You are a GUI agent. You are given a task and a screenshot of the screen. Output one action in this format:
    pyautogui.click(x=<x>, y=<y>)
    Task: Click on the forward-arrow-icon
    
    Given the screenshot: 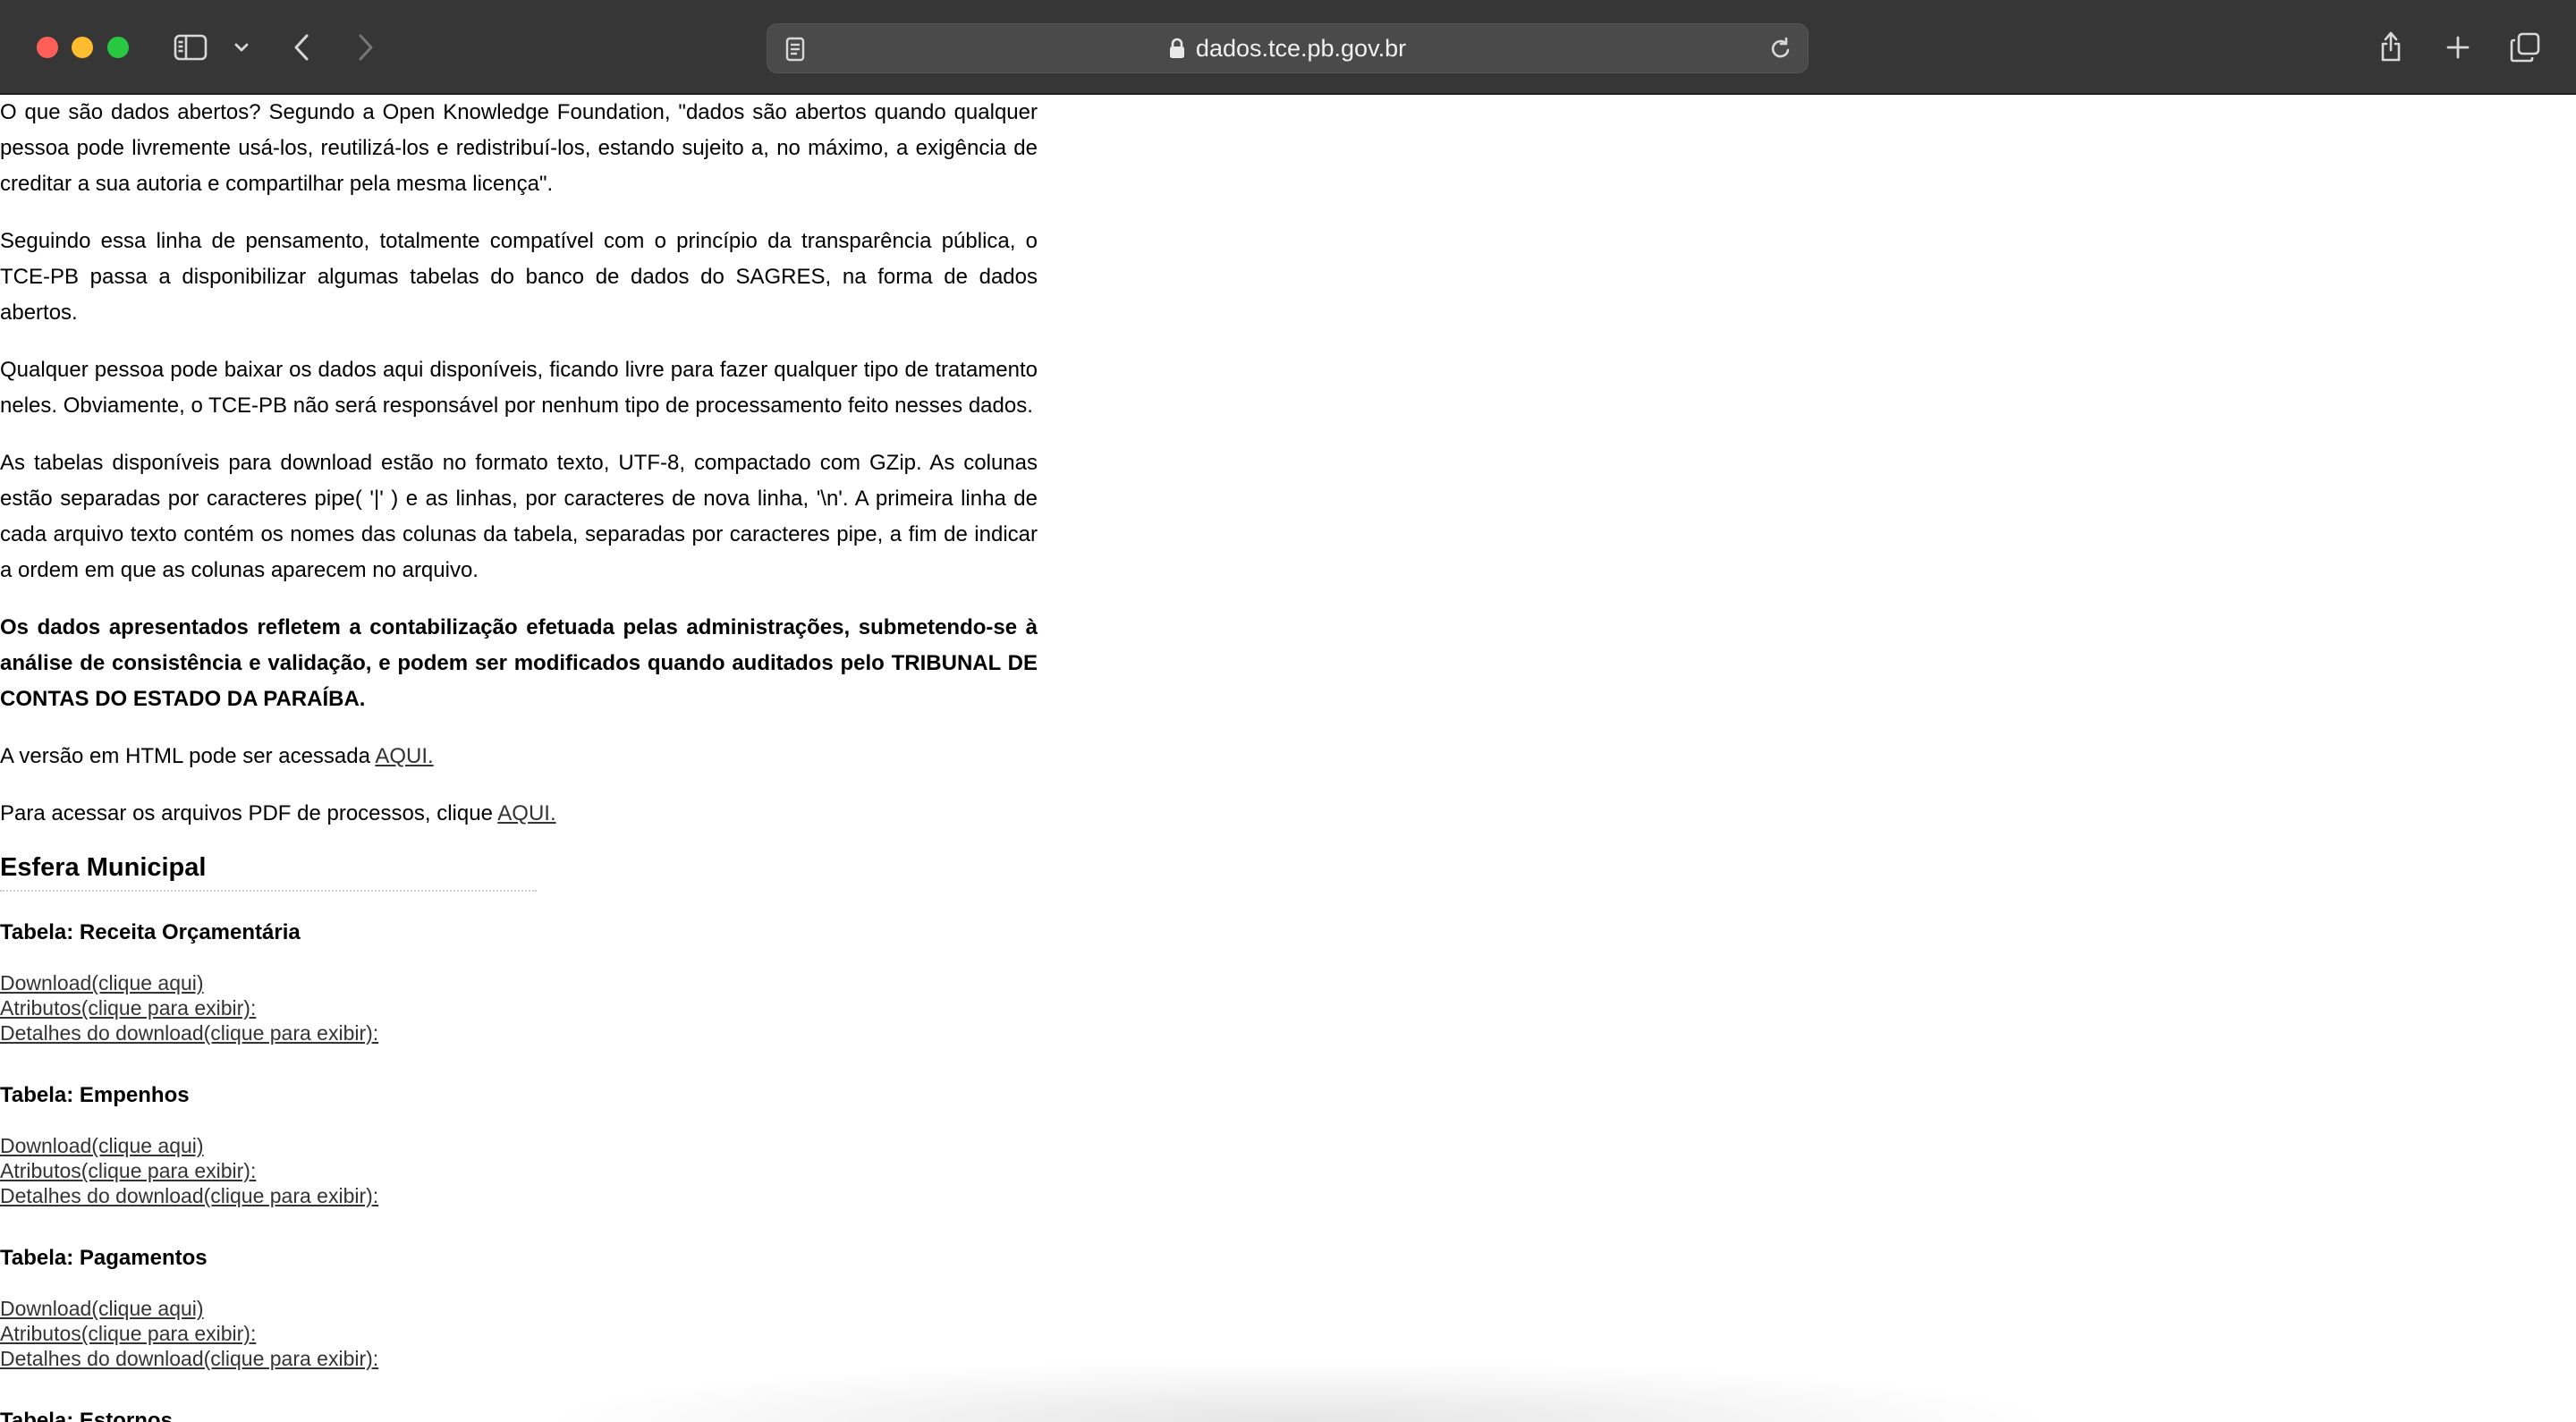 What is the action you would take?
    pyautogui.click(x=365, y=47)
    